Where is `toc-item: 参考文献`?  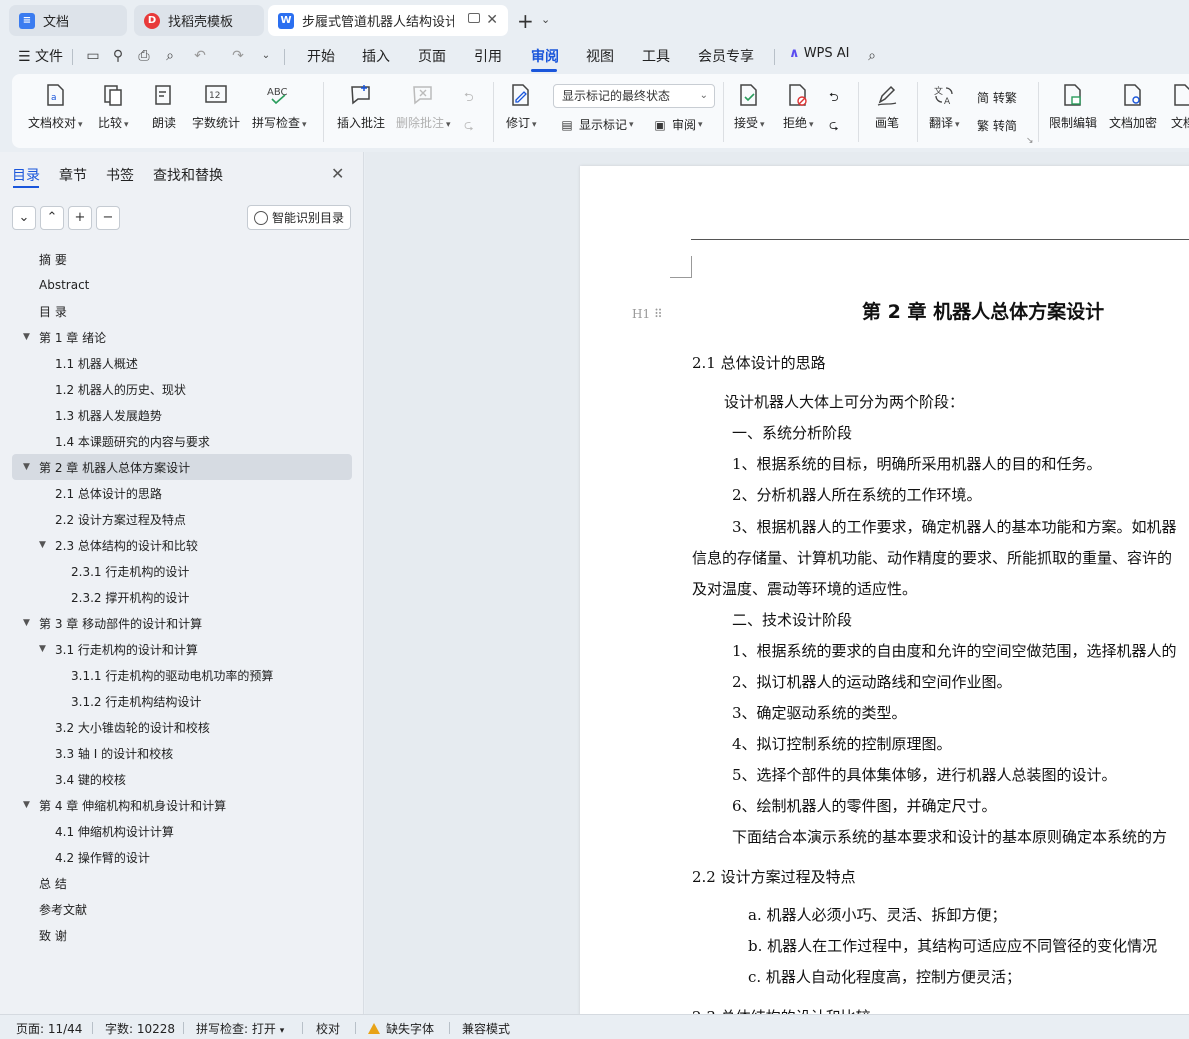 toc-item: 参考文献 is located at coordinates (182, 909).